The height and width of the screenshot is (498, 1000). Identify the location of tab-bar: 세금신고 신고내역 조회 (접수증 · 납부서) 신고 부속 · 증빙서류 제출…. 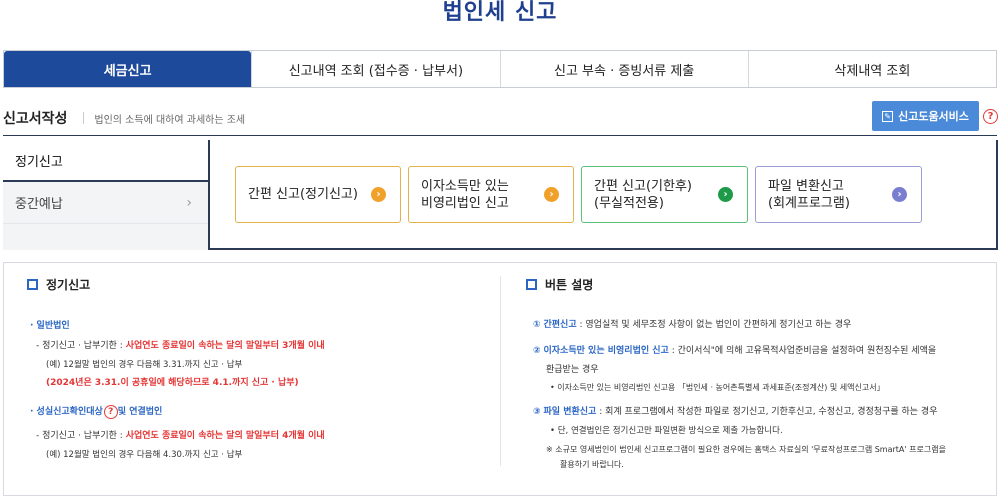
(500, 69).